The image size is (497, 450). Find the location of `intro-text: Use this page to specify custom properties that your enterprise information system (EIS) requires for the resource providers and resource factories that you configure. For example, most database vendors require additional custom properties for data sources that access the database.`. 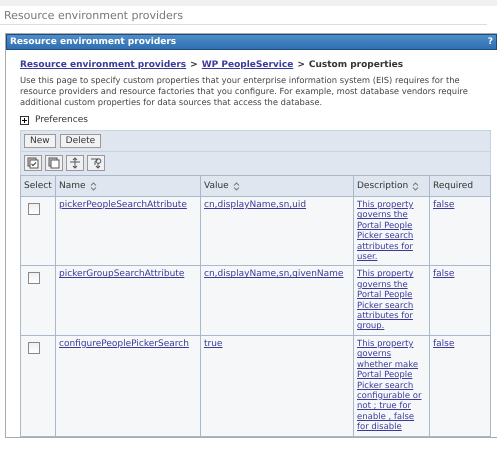

intro-text: Use this page to specify custom properties that your enterprise information system (EIS) requires for the resource providers and resource factories that you configure. For example, most database vendors require additional custom properties for data sources that access the database. is located at coordinates (244, 91).